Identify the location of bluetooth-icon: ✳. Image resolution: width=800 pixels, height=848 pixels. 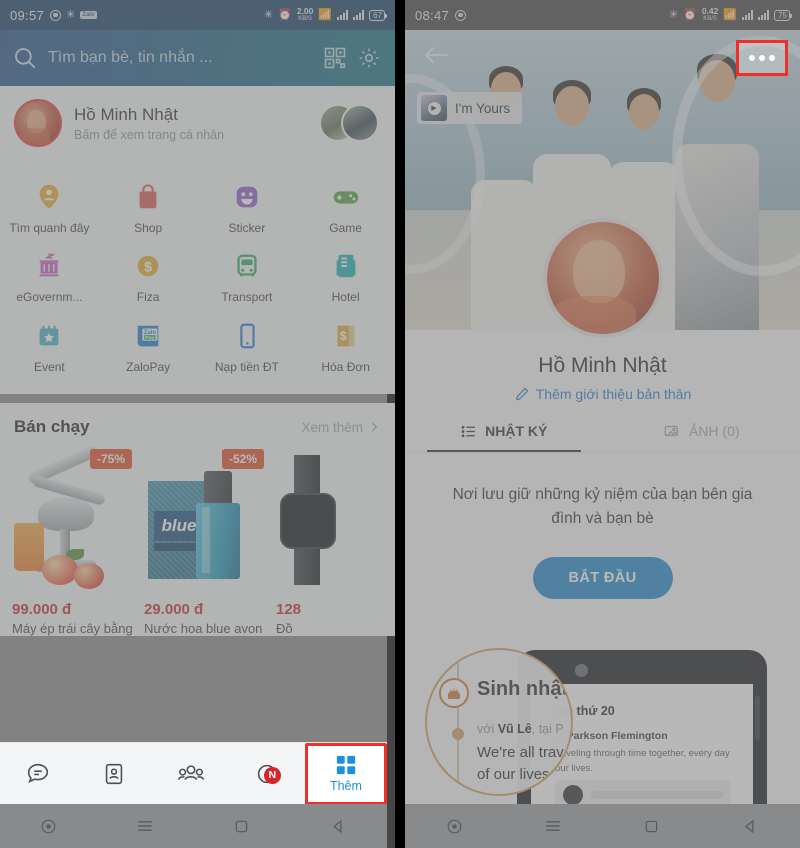
(673, 14).